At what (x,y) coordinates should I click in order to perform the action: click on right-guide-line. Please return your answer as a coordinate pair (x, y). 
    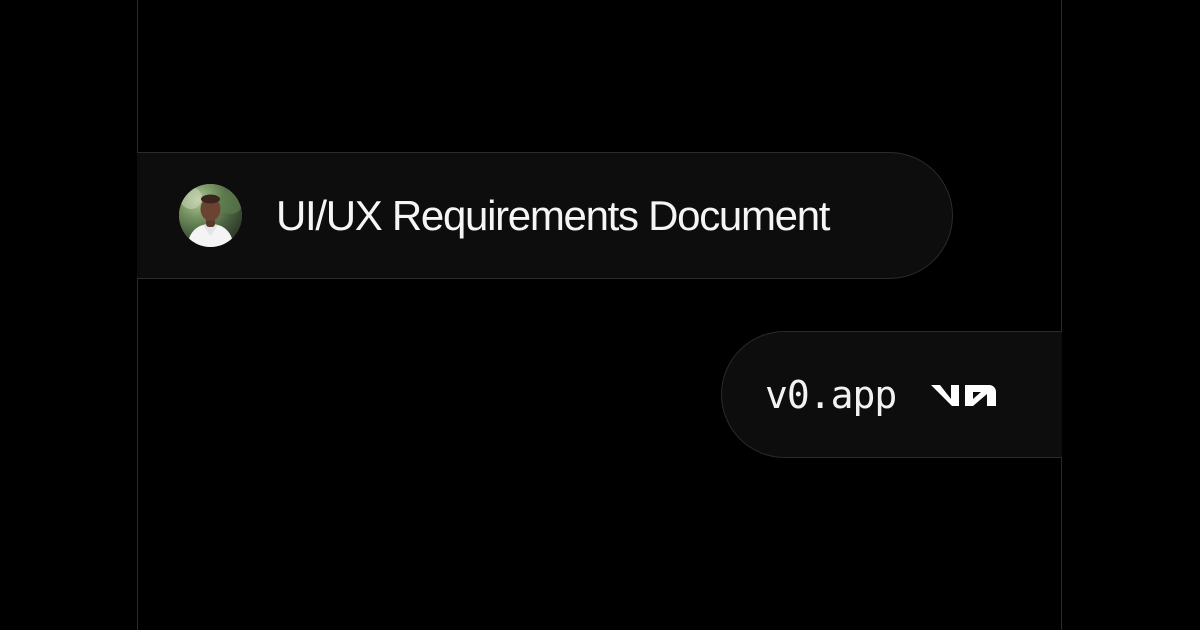
    Looking at the image, I should click on (1061, 315).